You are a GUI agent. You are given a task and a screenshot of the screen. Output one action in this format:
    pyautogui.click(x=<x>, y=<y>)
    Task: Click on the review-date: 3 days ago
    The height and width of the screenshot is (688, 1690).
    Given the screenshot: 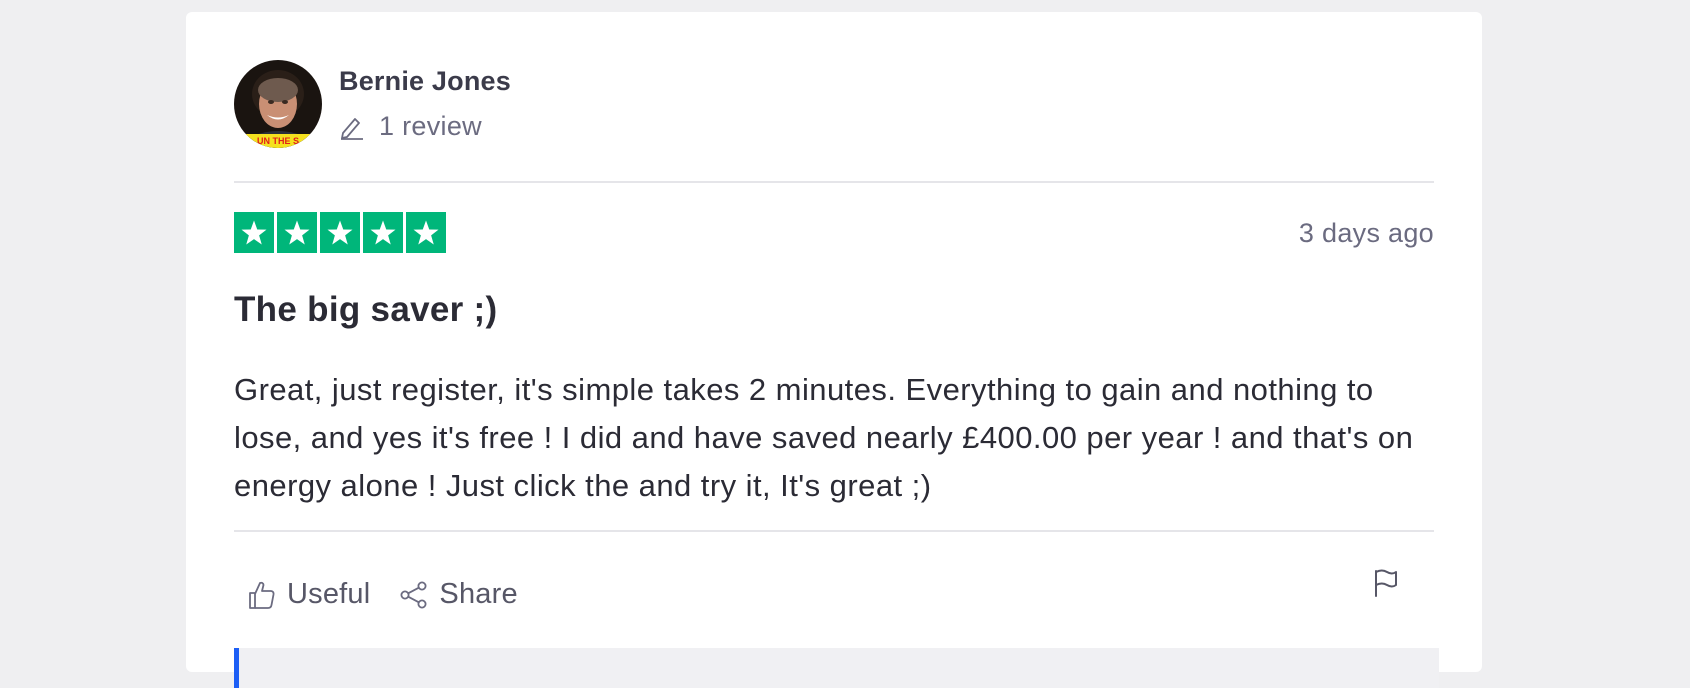 What is the action you would take?
    pyautogui.click(x=1366, y=233)
    